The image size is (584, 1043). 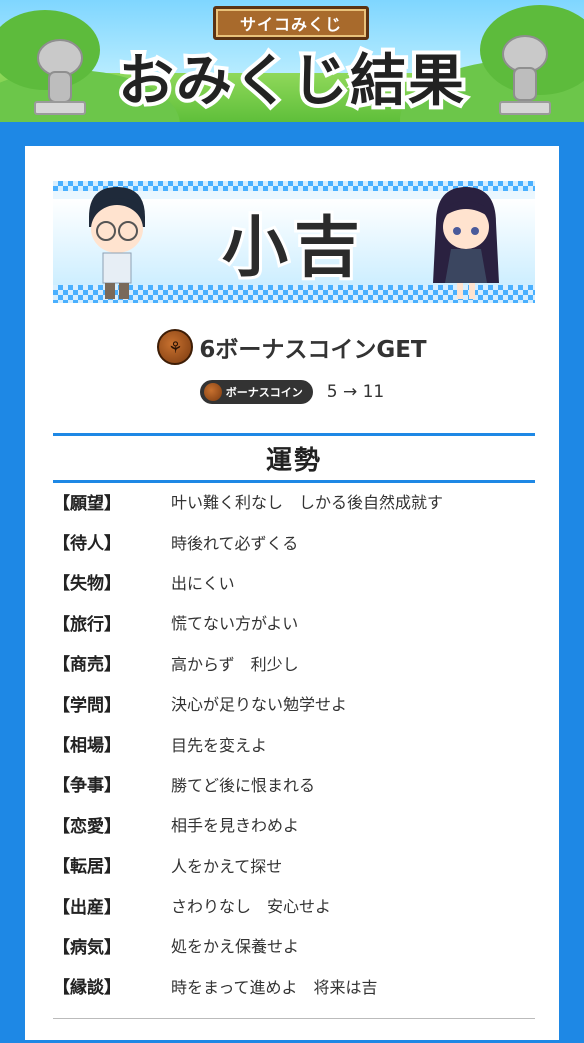 I want to click on fortune-banner: 小吉, so click(x=294, y=242).